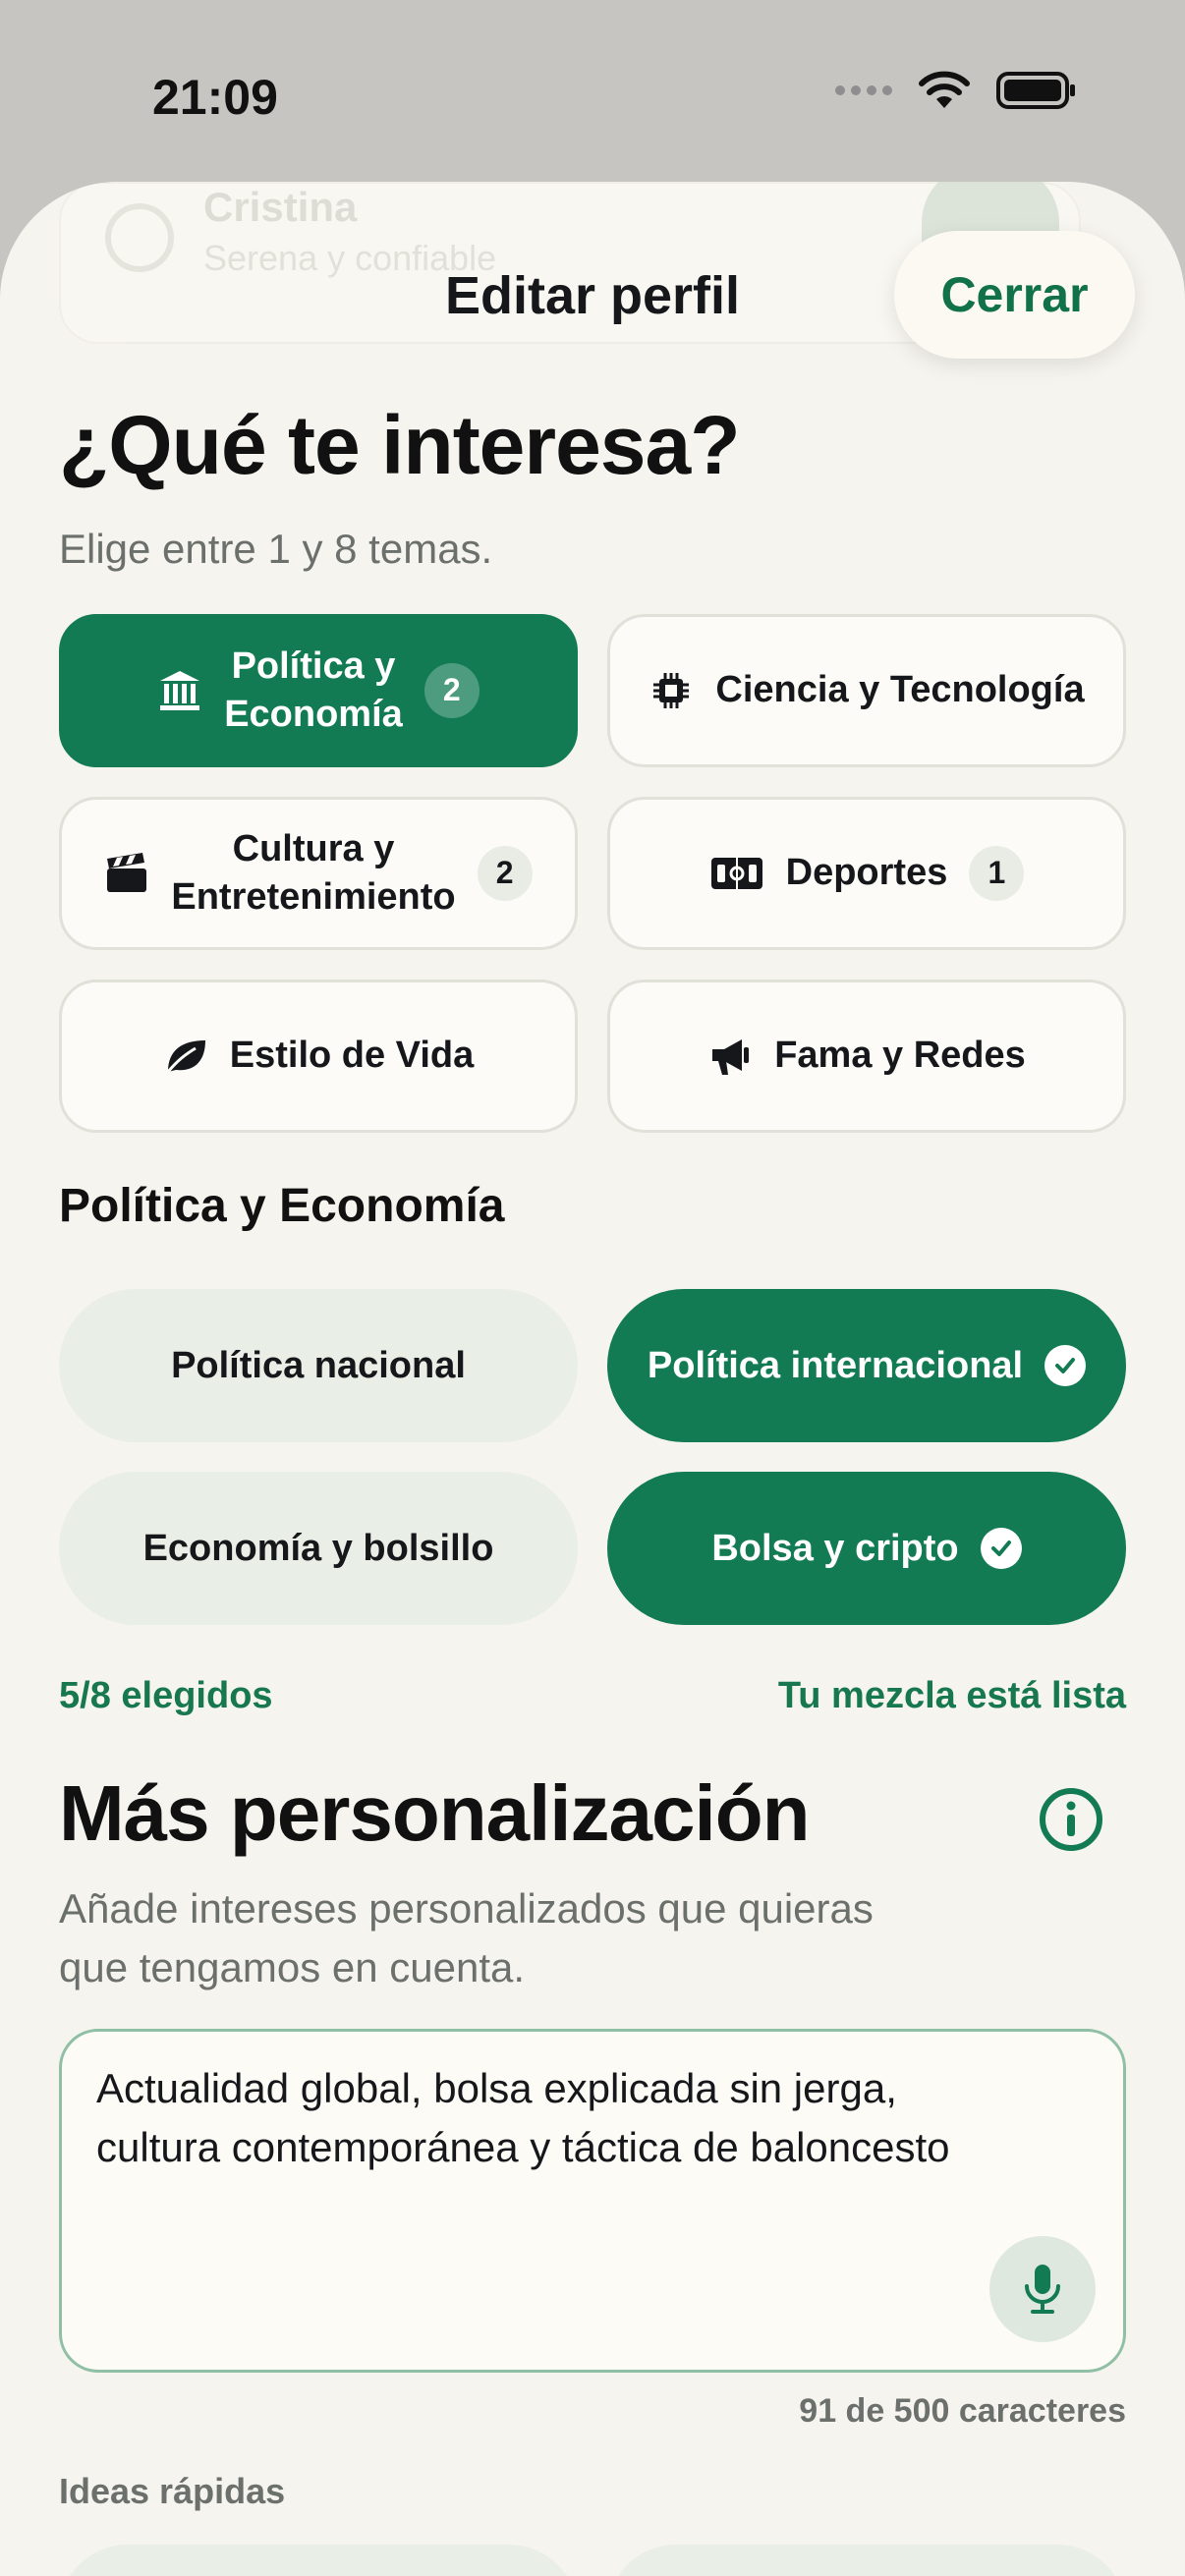  What do you see at coordinates (963, 2411) in the screenshot?
I see `character-count: 91 de 500 caracteres` at bounding box center [963, 2411].